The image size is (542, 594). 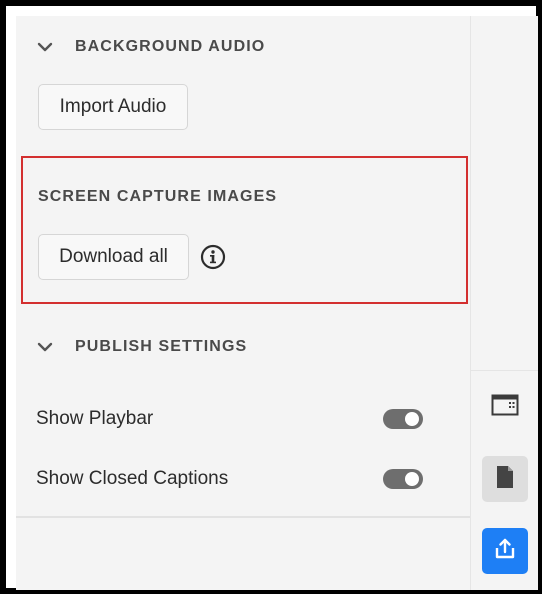 What do you see at coordinates (403, 419) in the screenshot?
I see `show-playbar-toggle` at bounding box center [403, 419].